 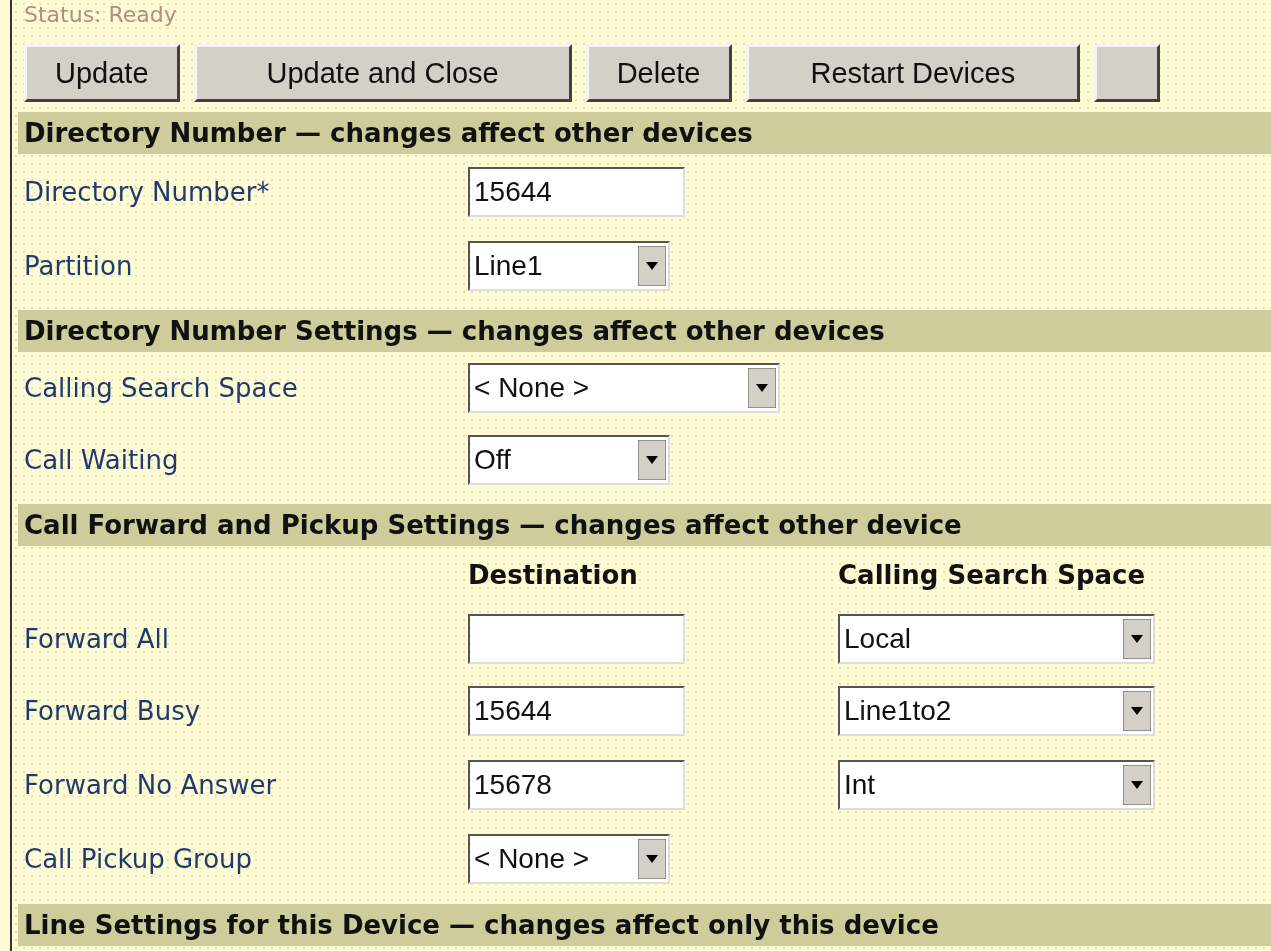 I want to click on field-label: Directory Number*, so click(x=147, y=192).